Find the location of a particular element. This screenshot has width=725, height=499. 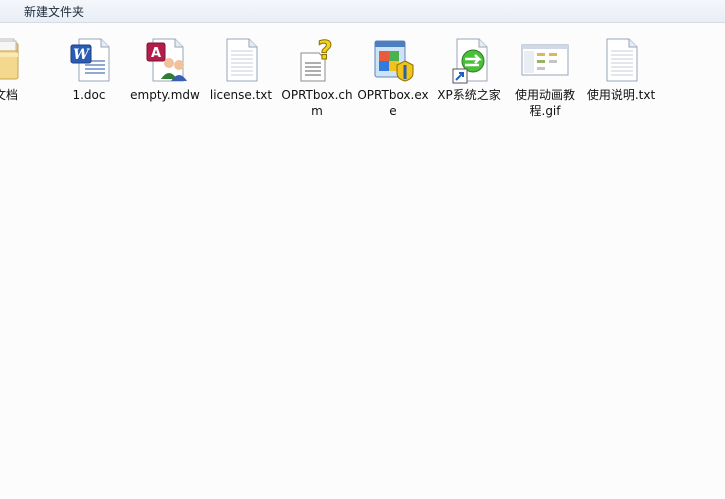

shortcut-globe-icon is located at coordinates (469, 60).